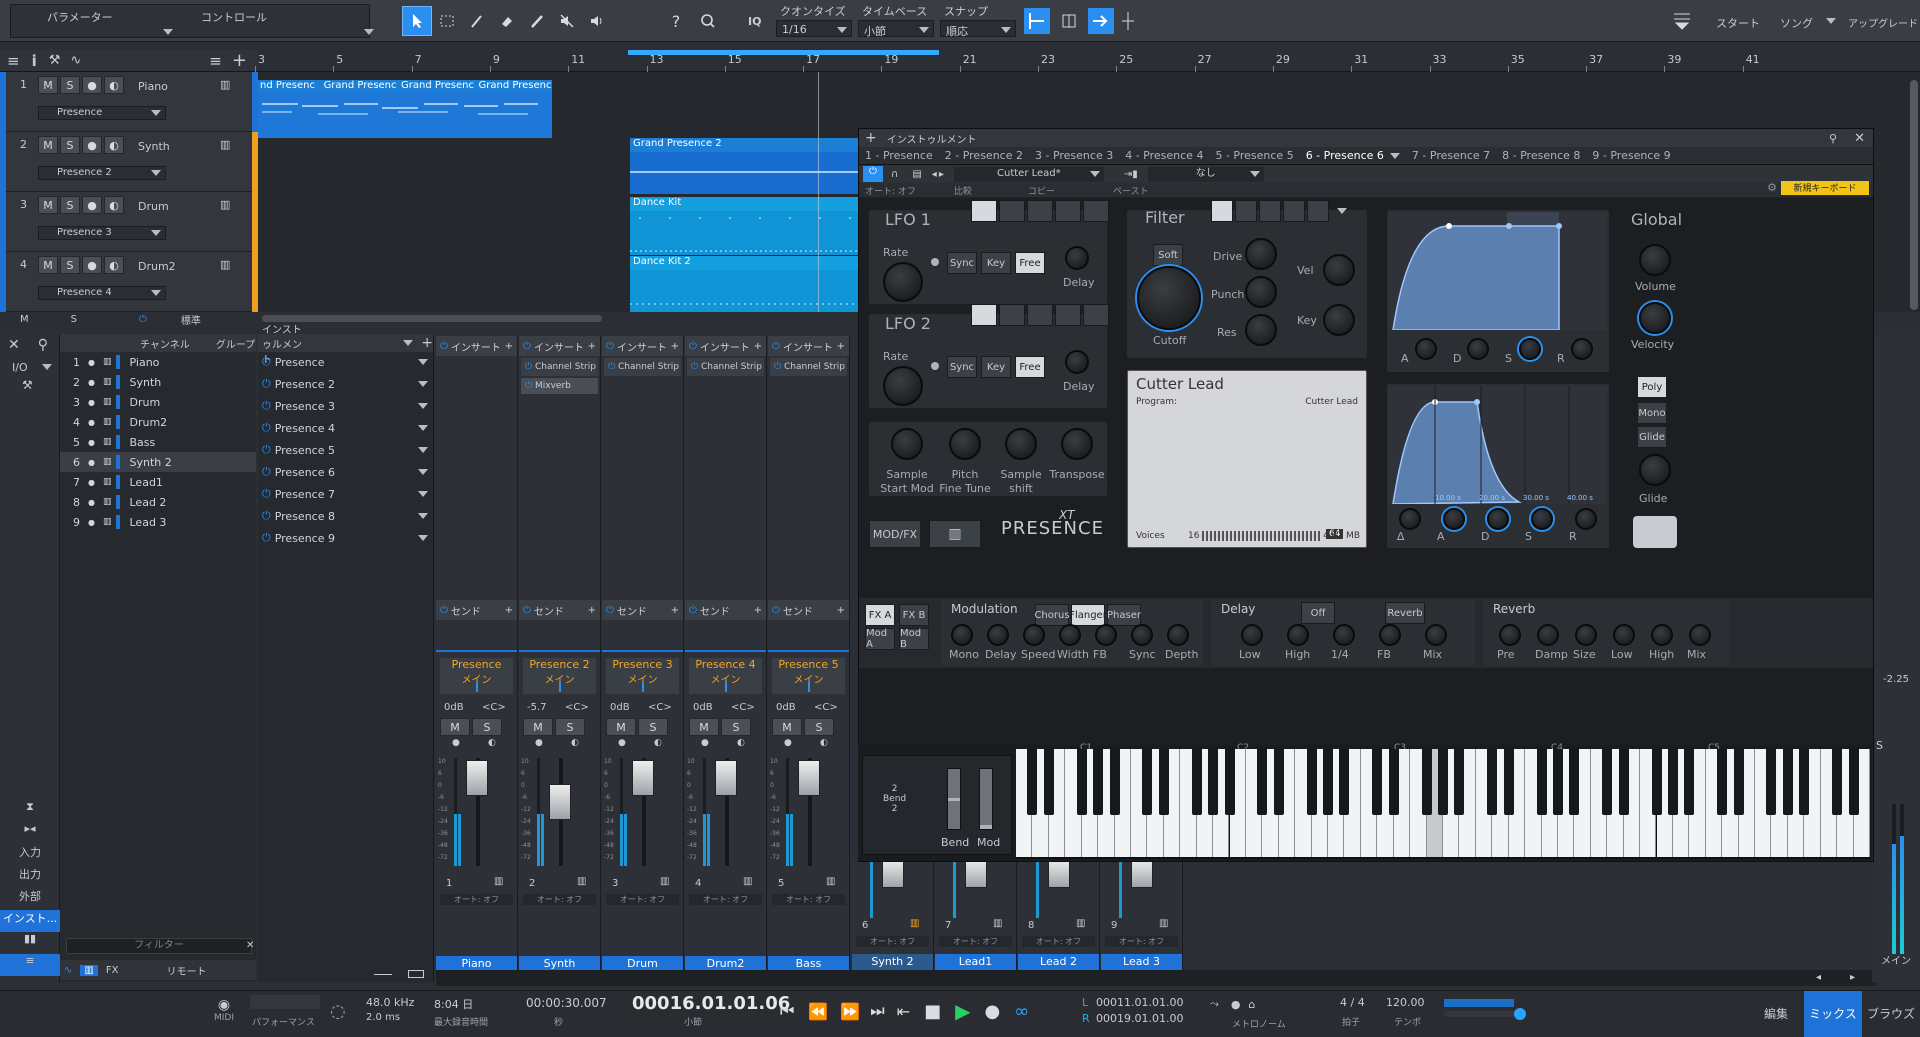 The image size is (1920, 1037). Describe the element at coordinates (1021, 444) in the screenshot. I see `sample-shift-knob` at that location.